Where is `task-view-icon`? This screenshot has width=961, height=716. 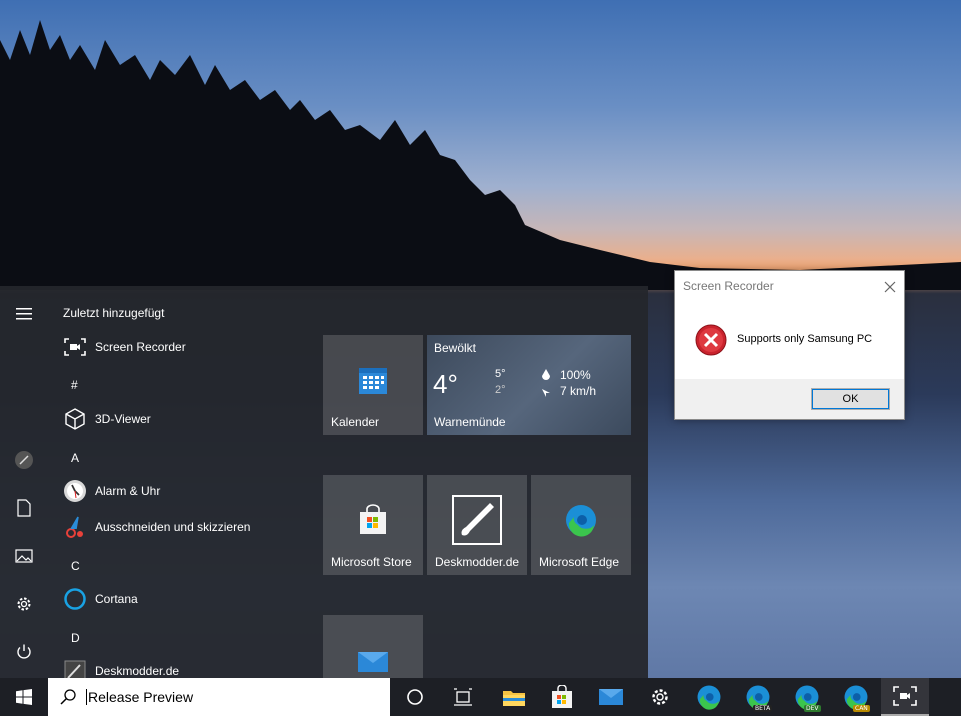 task-view-icon is located at coordinates (463, 697).